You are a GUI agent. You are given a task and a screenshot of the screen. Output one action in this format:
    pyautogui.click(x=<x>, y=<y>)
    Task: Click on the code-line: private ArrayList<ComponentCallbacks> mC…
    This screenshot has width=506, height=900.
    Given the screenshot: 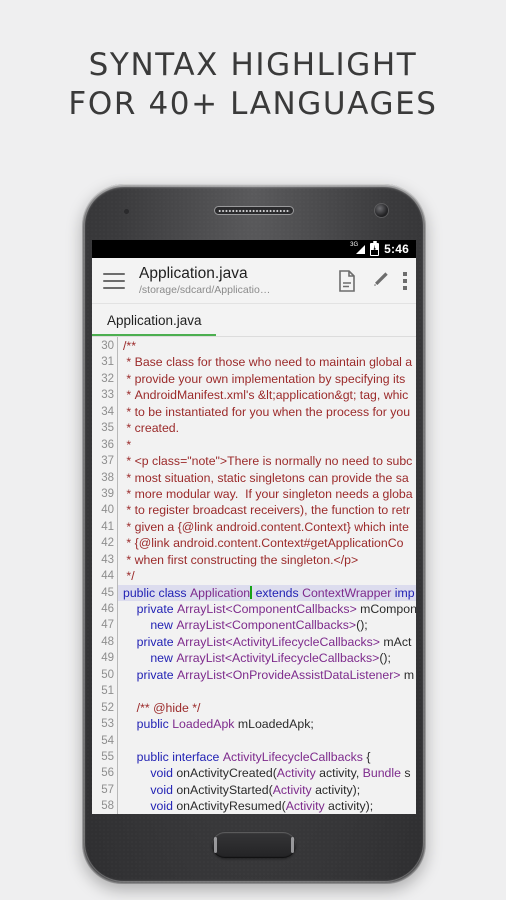 What is the action you would take?
    pyautogui.click(x=269, y=609)
    